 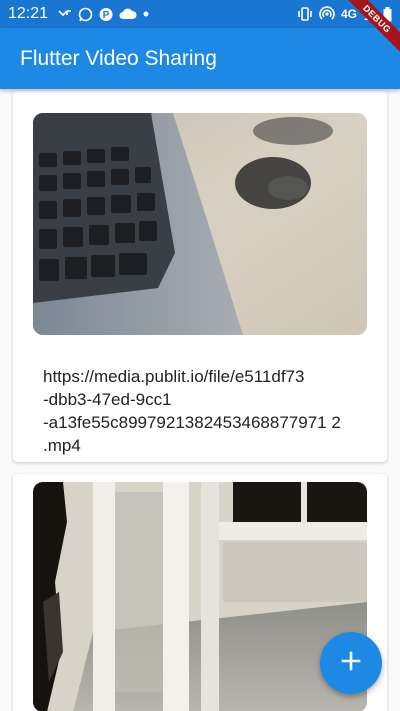 I want to click on page-title: Flutter Video Sharing, so click(x=118, y=58).